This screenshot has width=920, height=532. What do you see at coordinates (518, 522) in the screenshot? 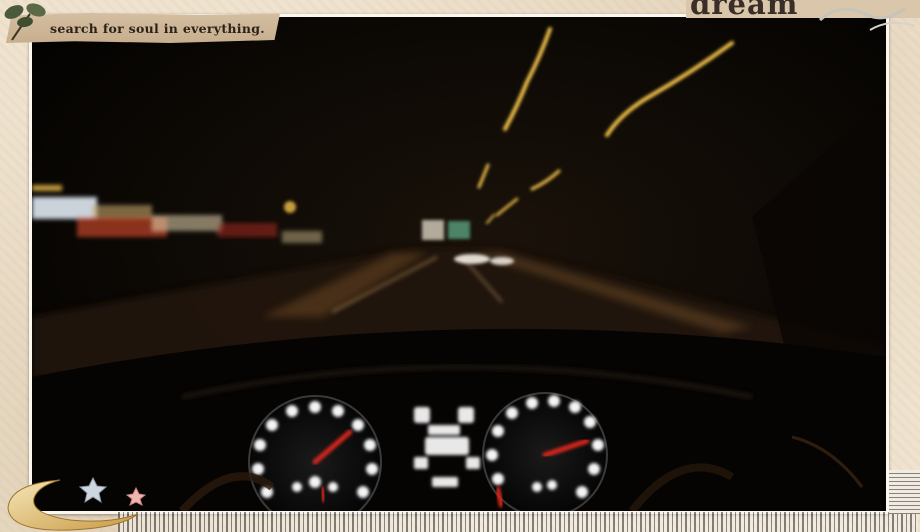
I see `newsprint-strip` at bounding box center [518, 522].